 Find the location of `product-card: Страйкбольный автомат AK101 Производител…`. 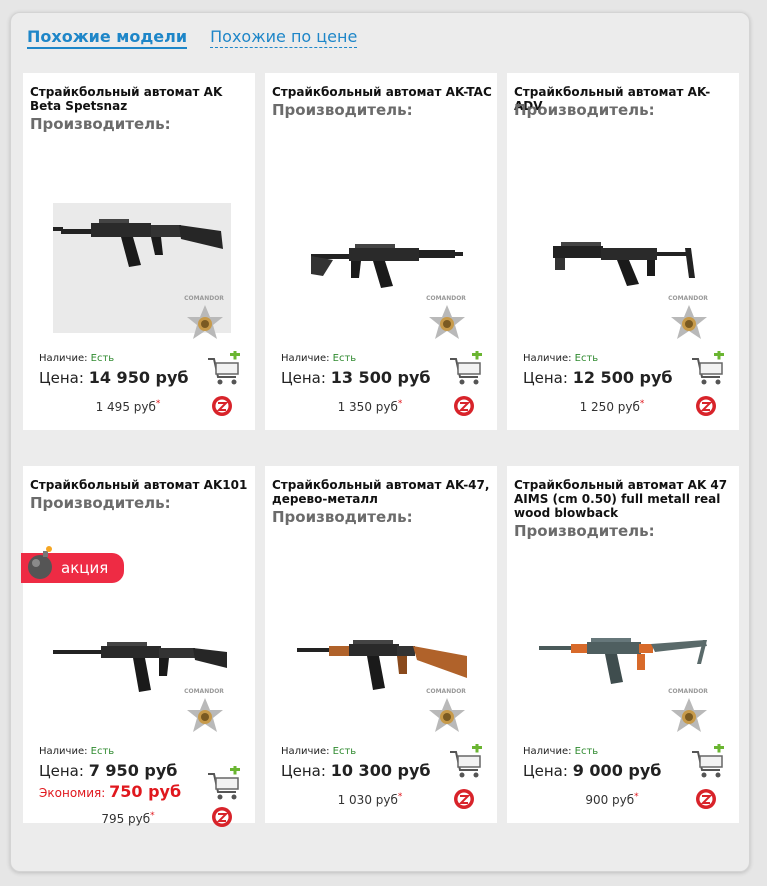

product-card: Страйкбольный автомат AK101 Производител… is located at coordinates (138, 646).